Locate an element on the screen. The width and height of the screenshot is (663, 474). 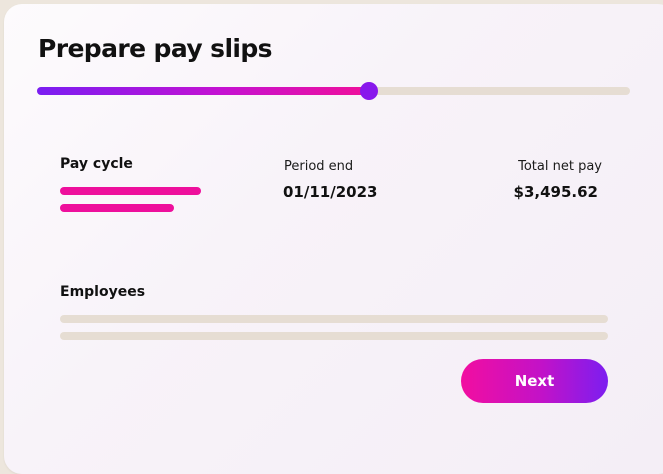
period-end-label: Period end is located at coordinates (319, 166).